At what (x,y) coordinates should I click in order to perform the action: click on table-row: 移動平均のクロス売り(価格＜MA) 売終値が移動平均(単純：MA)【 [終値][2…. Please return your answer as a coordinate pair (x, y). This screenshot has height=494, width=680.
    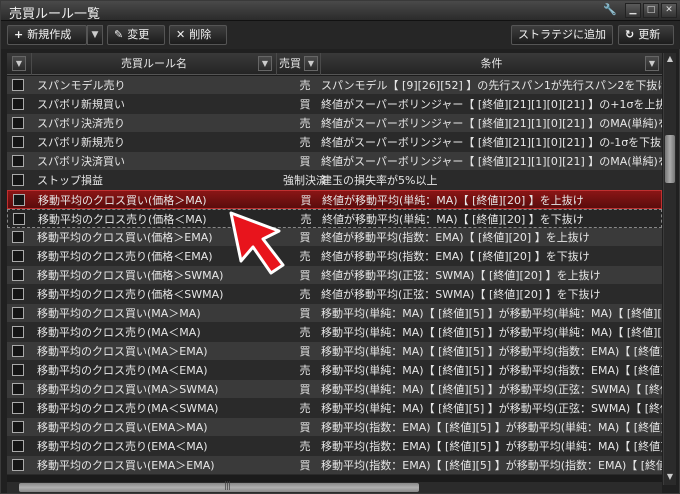
    Looking at the image, I should click on (334, 218).